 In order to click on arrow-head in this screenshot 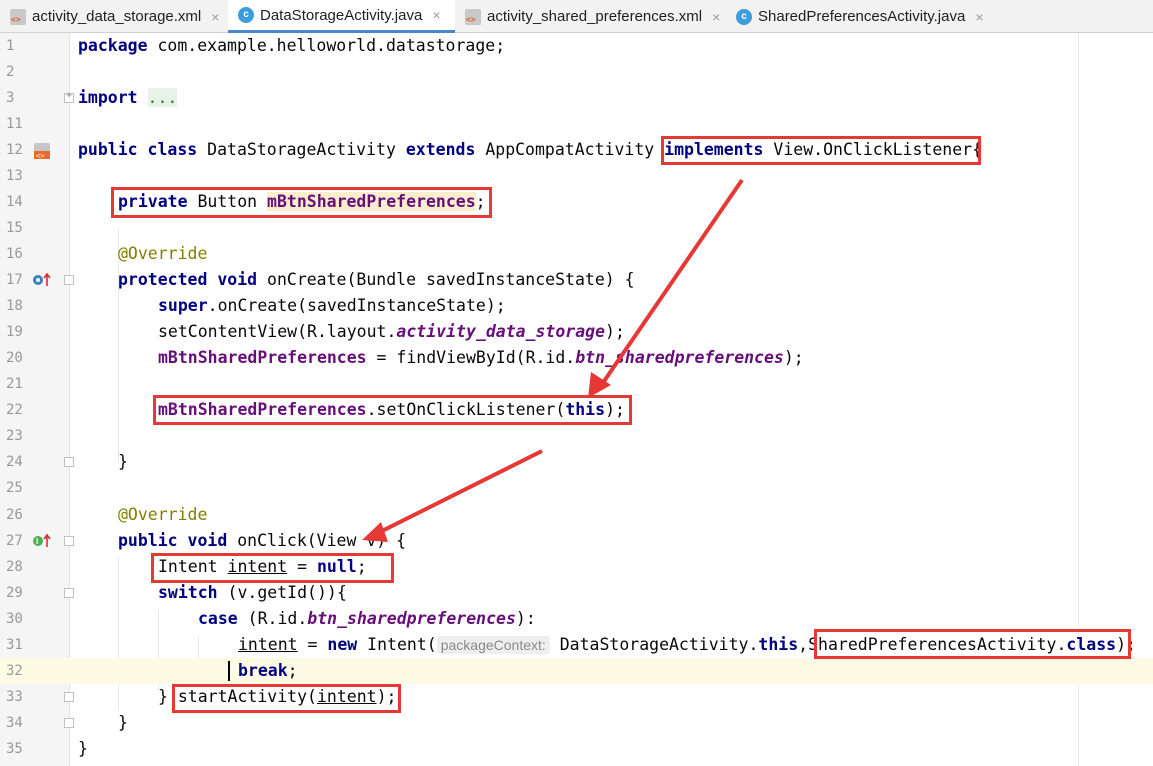, I will do `click(375, 532)`.